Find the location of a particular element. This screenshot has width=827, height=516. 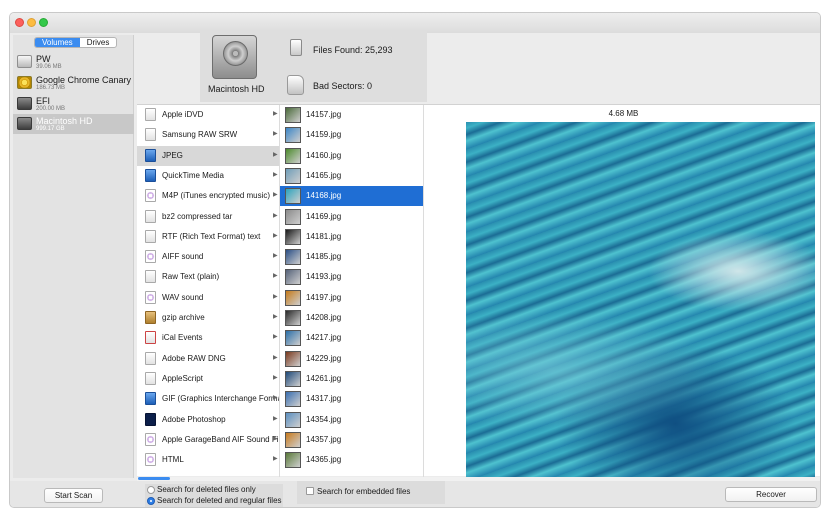

file-icon is located at coordinates (296, 47).